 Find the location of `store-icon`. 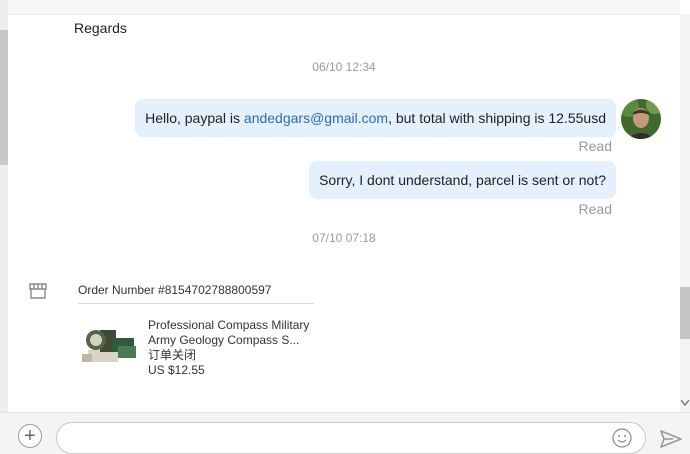

store-icon is located at coordinates (38, 291).